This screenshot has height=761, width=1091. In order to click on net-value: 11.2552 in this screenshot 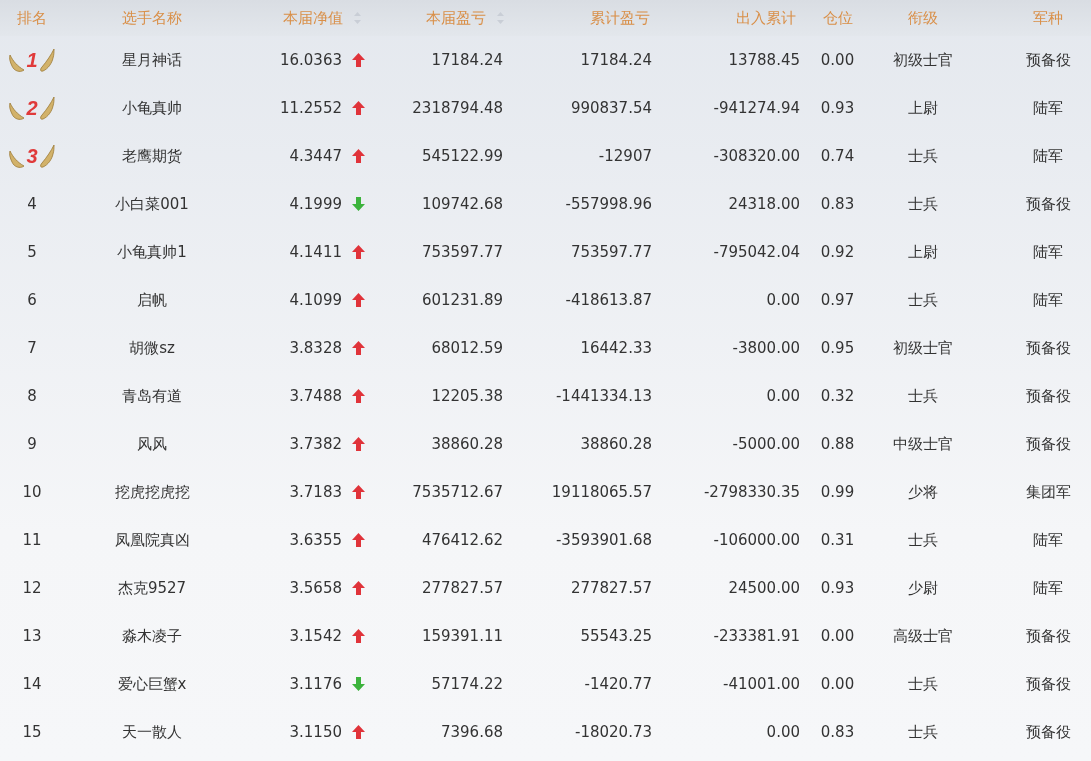, I will do `click(310, 108)`.